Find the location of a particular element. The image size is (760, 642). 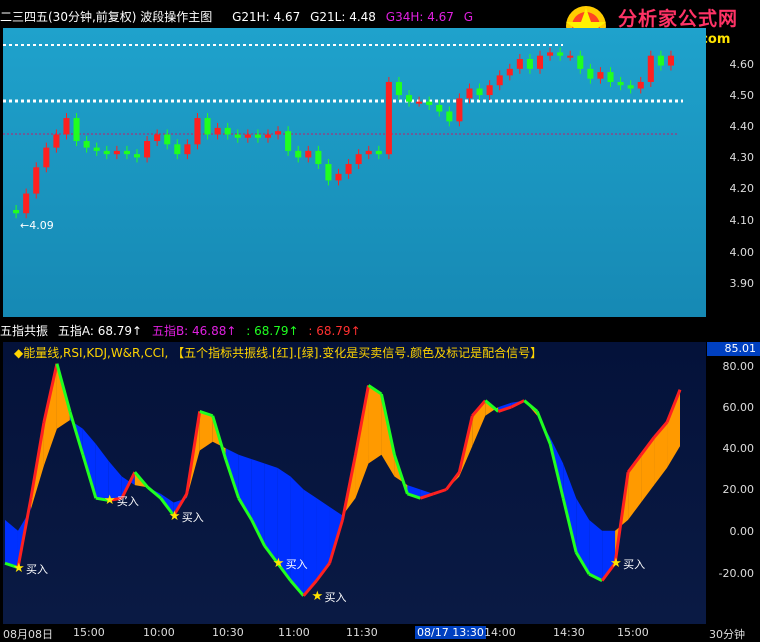

time-tick-label: 11:30 is located at coordinates (362, 632).